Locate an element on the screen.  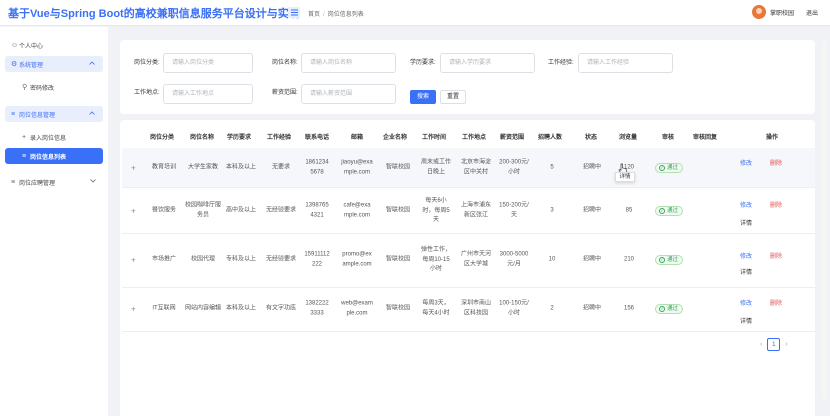
column-header: 联系电话 is located at coordinates (317, 138).